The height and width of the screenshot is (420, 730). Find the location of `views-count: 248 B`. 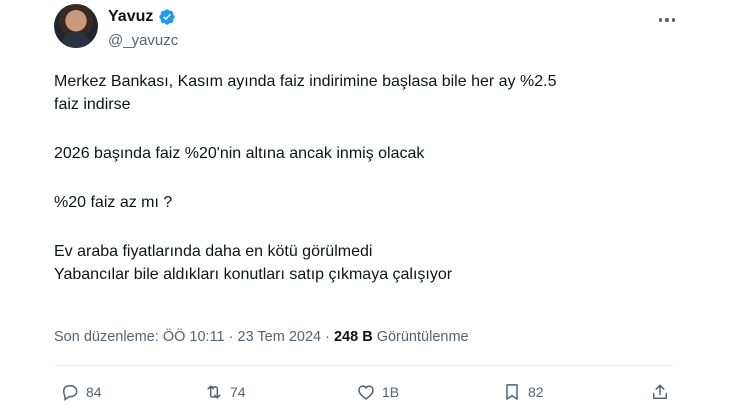

views-count: 248 B is located at coordinates (353, 337).